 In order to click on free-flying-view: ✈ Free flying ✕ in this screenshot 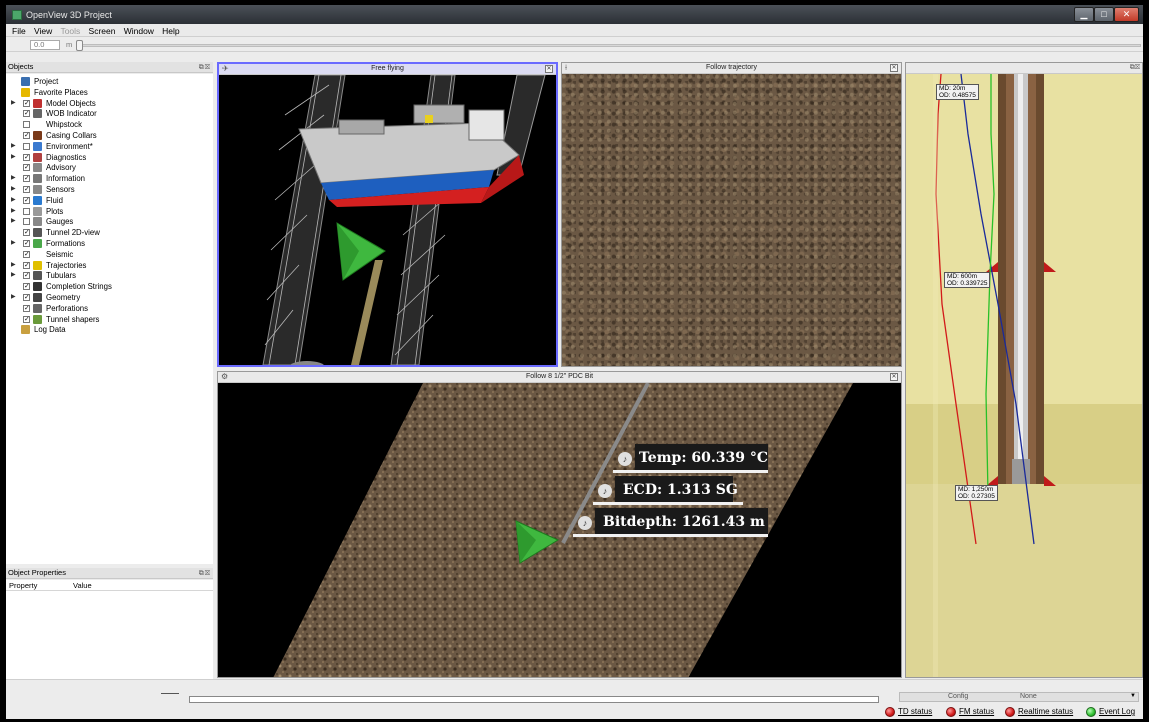, I will do `click(387, 214)`.